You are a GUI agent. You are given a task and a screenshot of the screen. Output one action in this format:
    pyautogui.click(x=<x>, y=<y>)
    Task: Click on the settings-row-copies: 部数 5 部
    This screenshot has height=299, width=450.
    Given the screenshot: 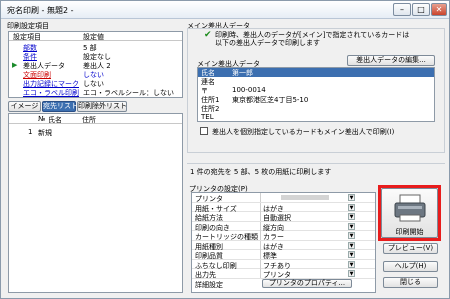 What is the action you would take?
    pyautogui.click(x=95, y=47)
    